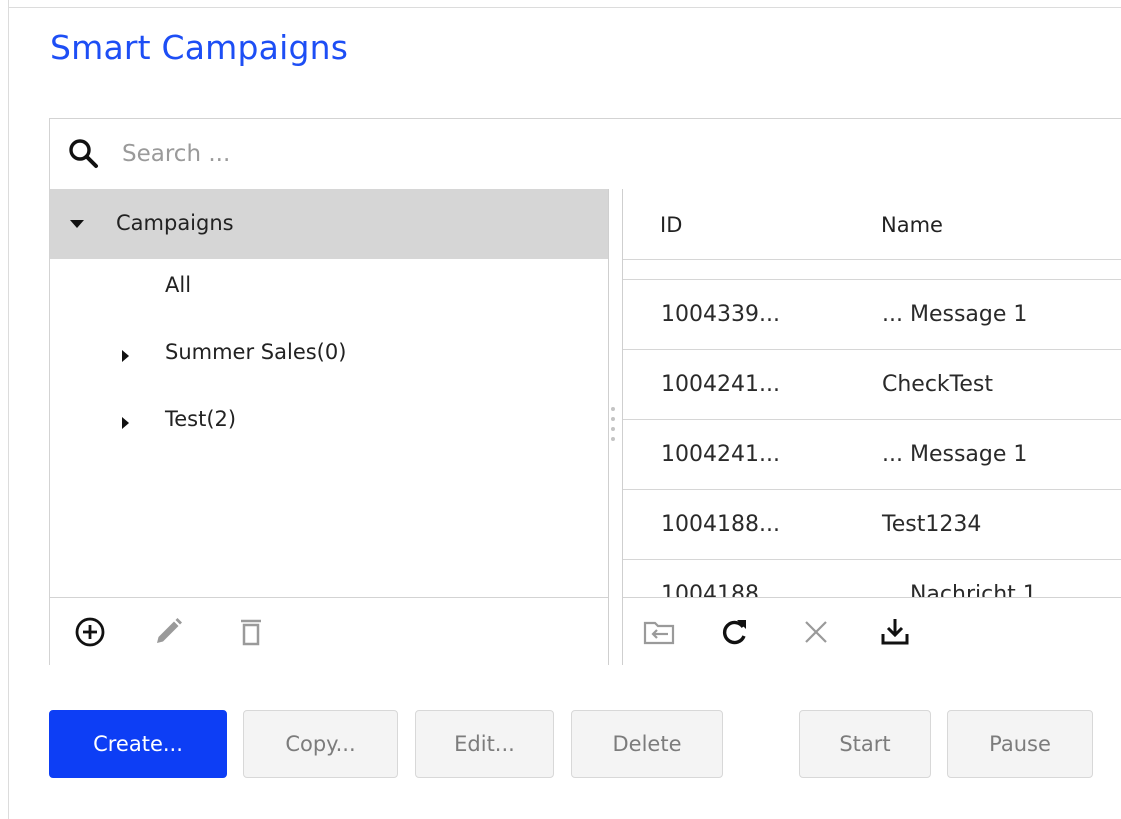 The height and width of the screenshot is (819, 1121). What do you see at coordinates (872, 385) in the screenshot?
I see `table-row: 1004241... CheckTest` at bounding box center [872, 385].